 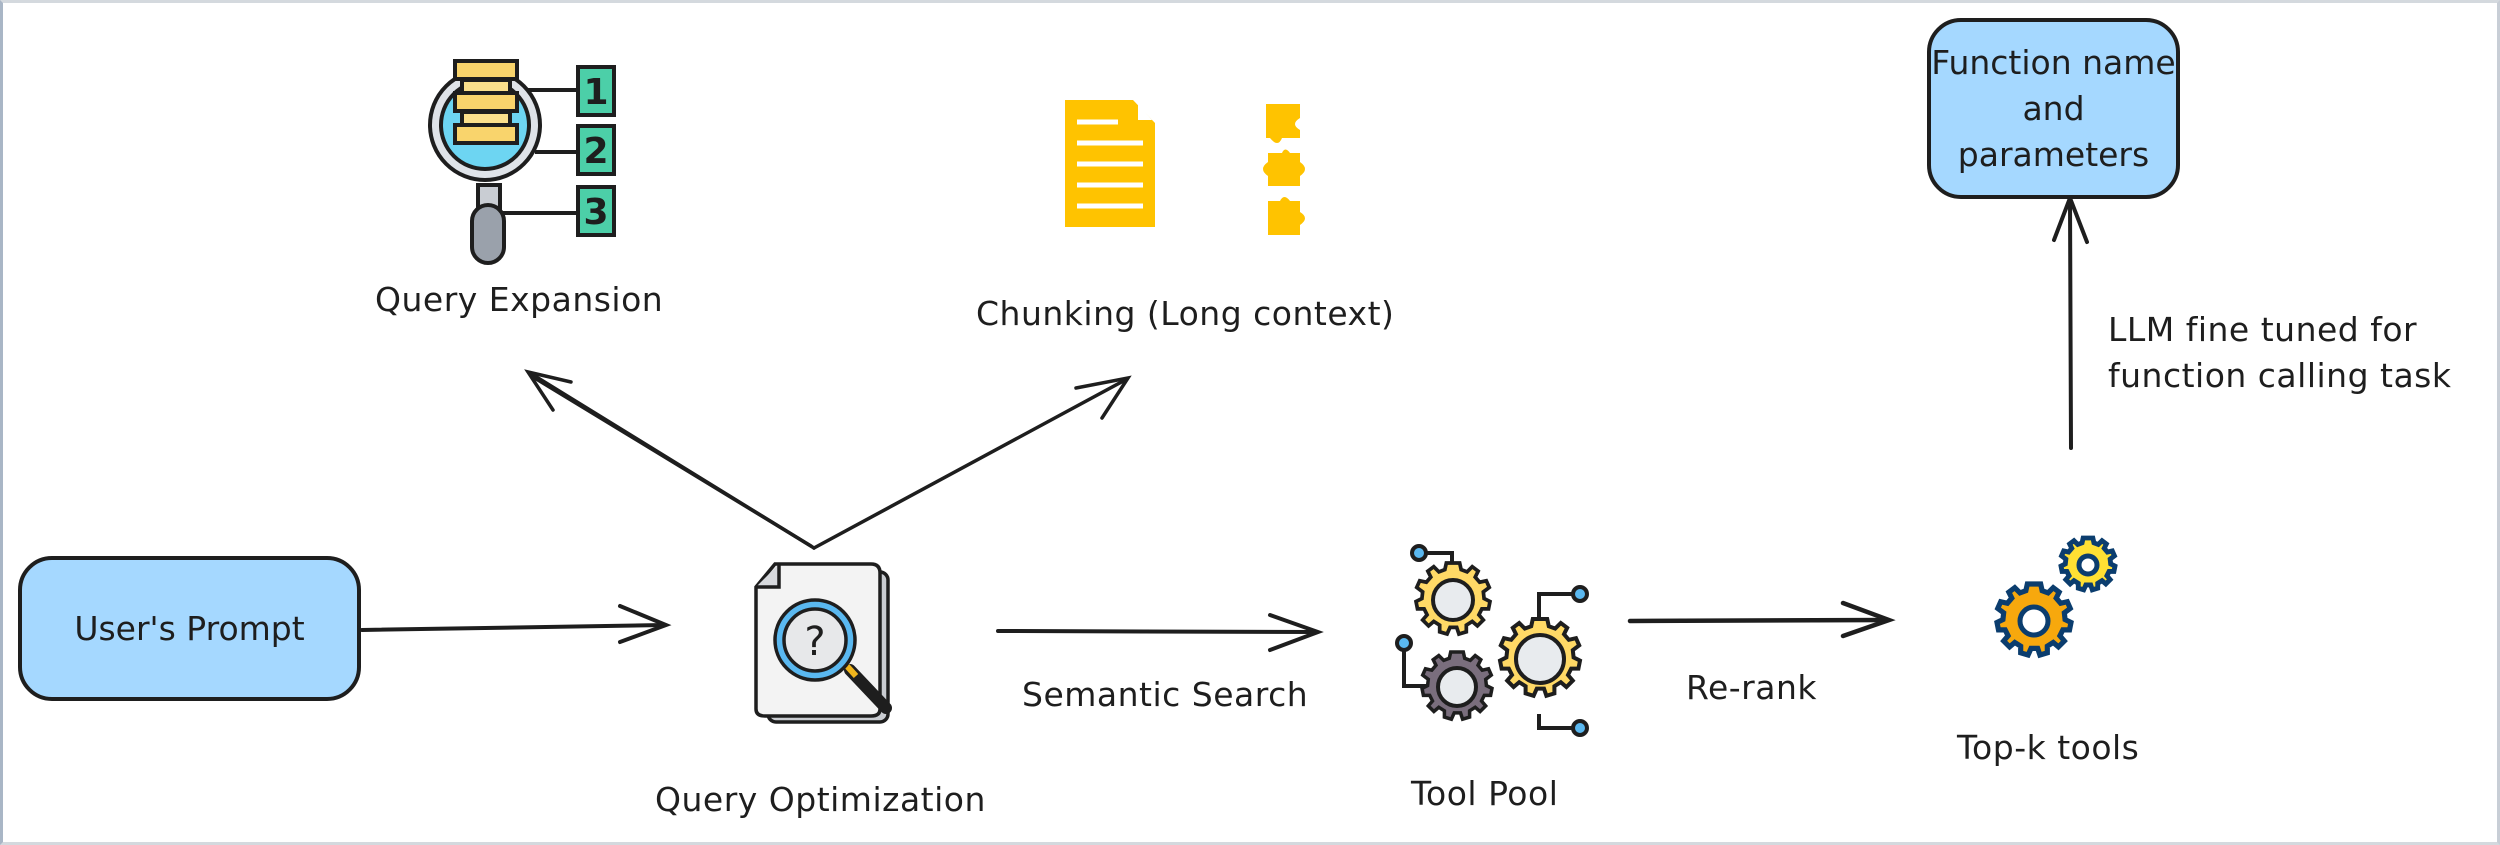 I want to click on chunking-label: Chunking (Long context), so click(x=1185, y=313).